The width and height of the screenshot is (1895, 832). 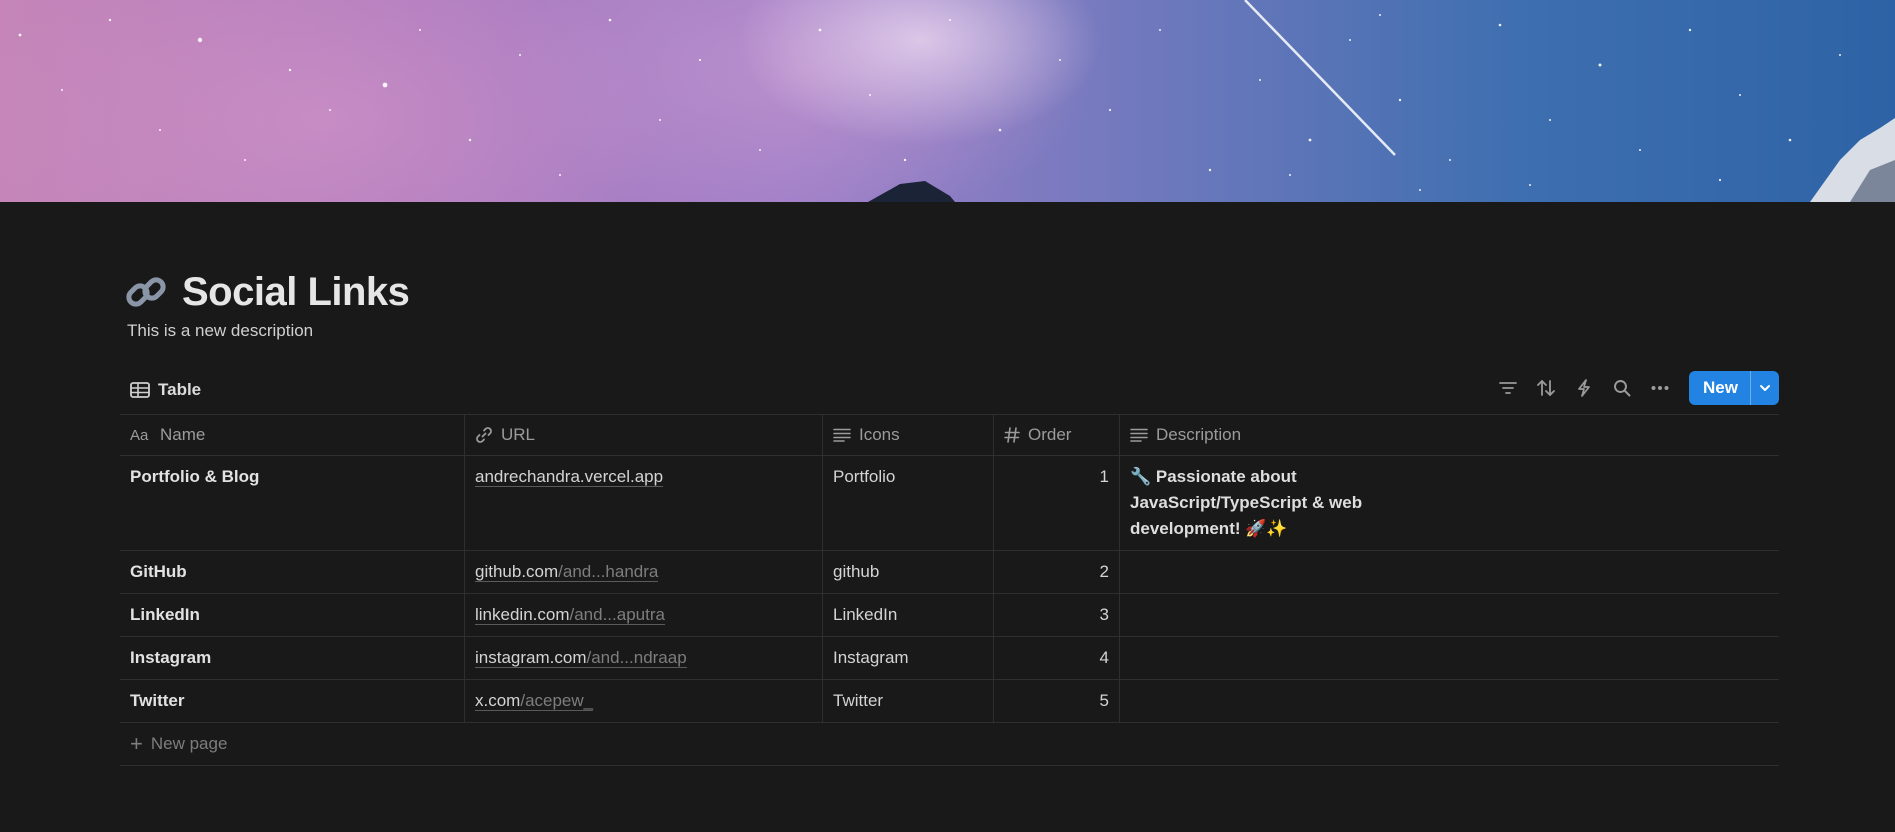 I want to click on table-row: Twitter x.com/acepew_ Twitter 5, so click(x=949, y=701).